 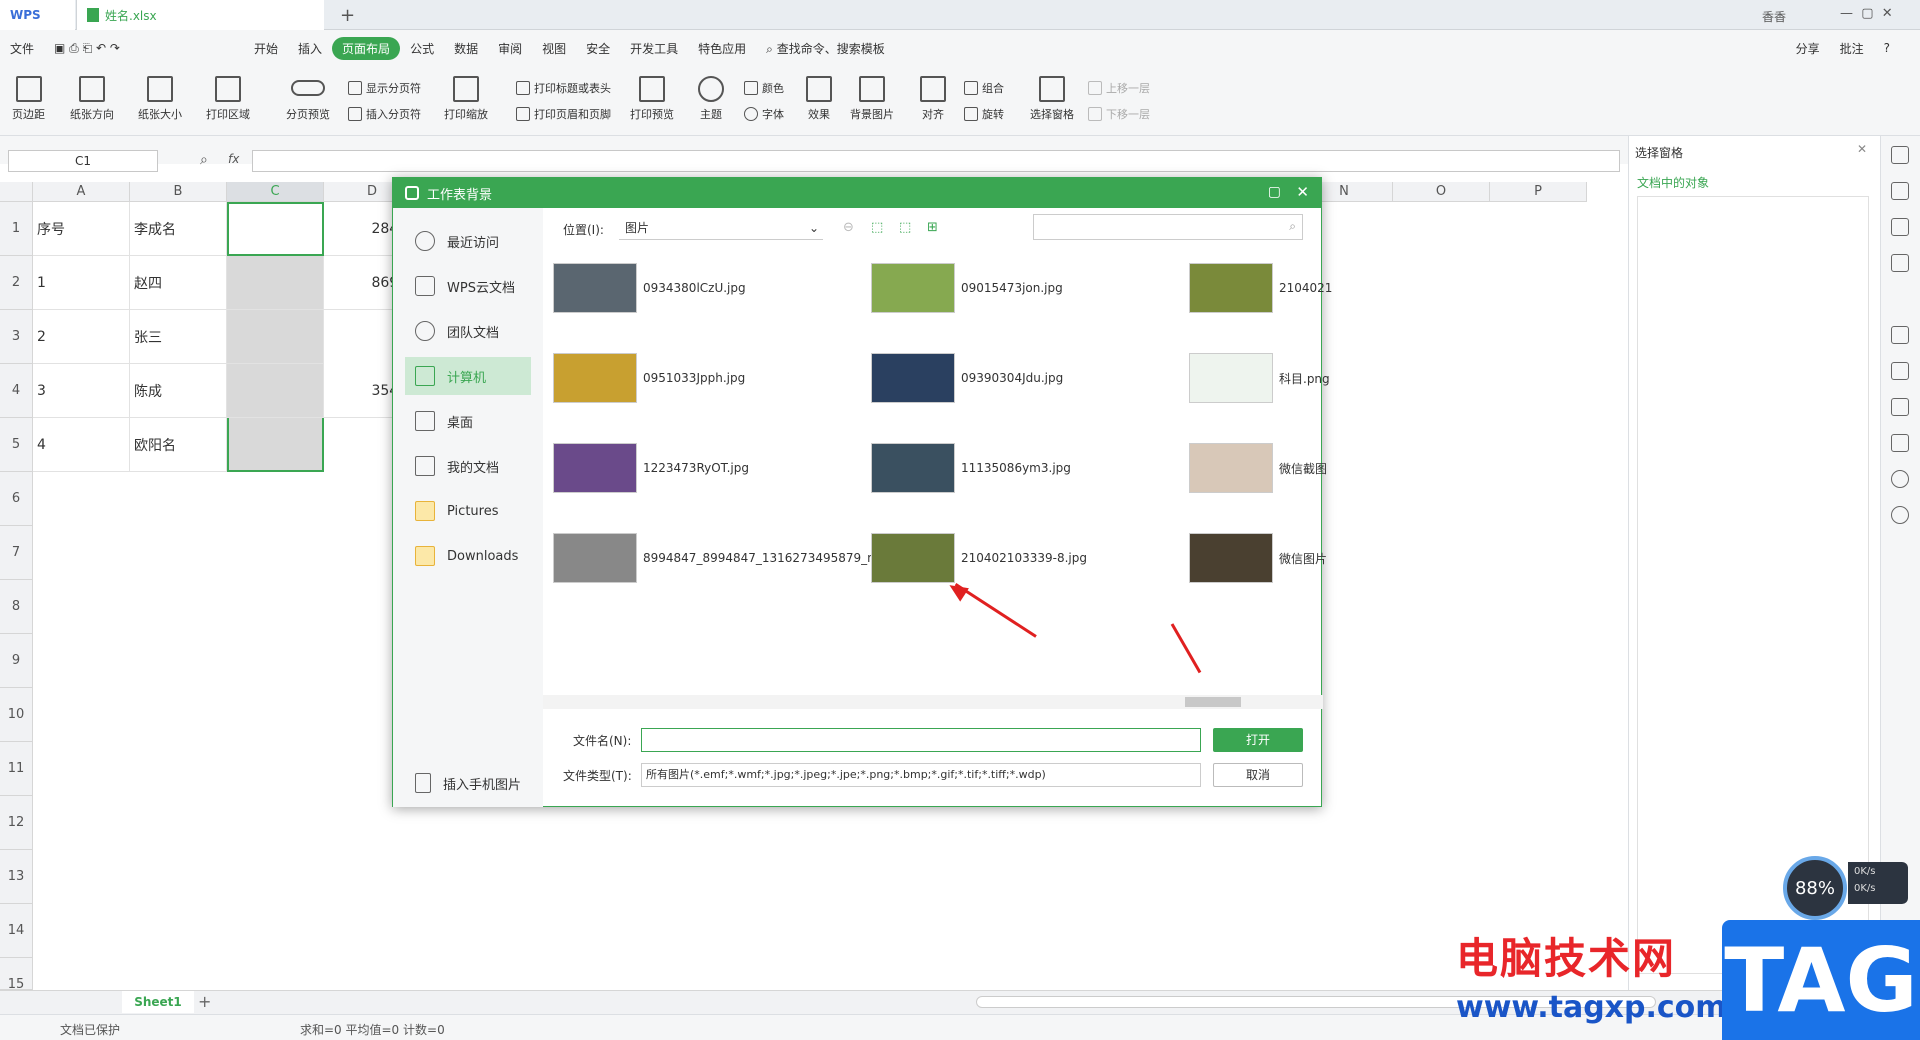 I want to click on file-item: 2104021, so click(x=1260, y=288).